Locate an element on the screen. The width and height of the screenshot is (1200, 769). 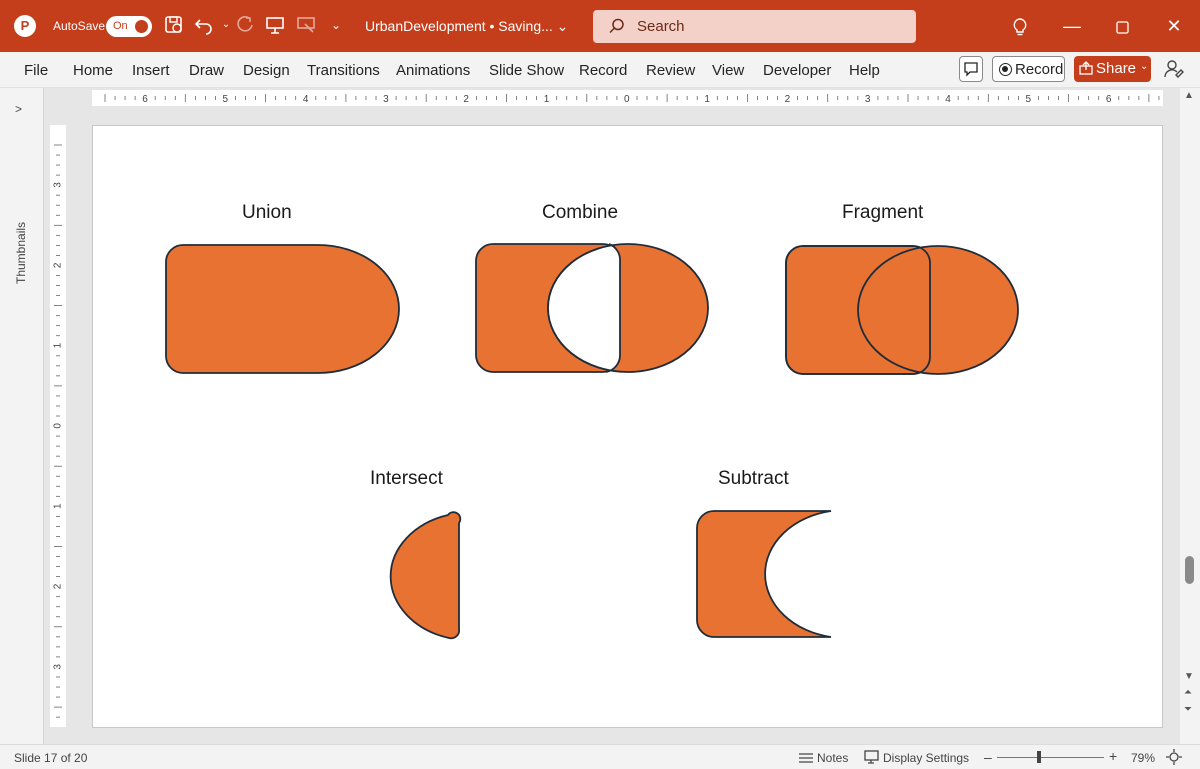
record-button: Record is located at coordinates (1028, 69).